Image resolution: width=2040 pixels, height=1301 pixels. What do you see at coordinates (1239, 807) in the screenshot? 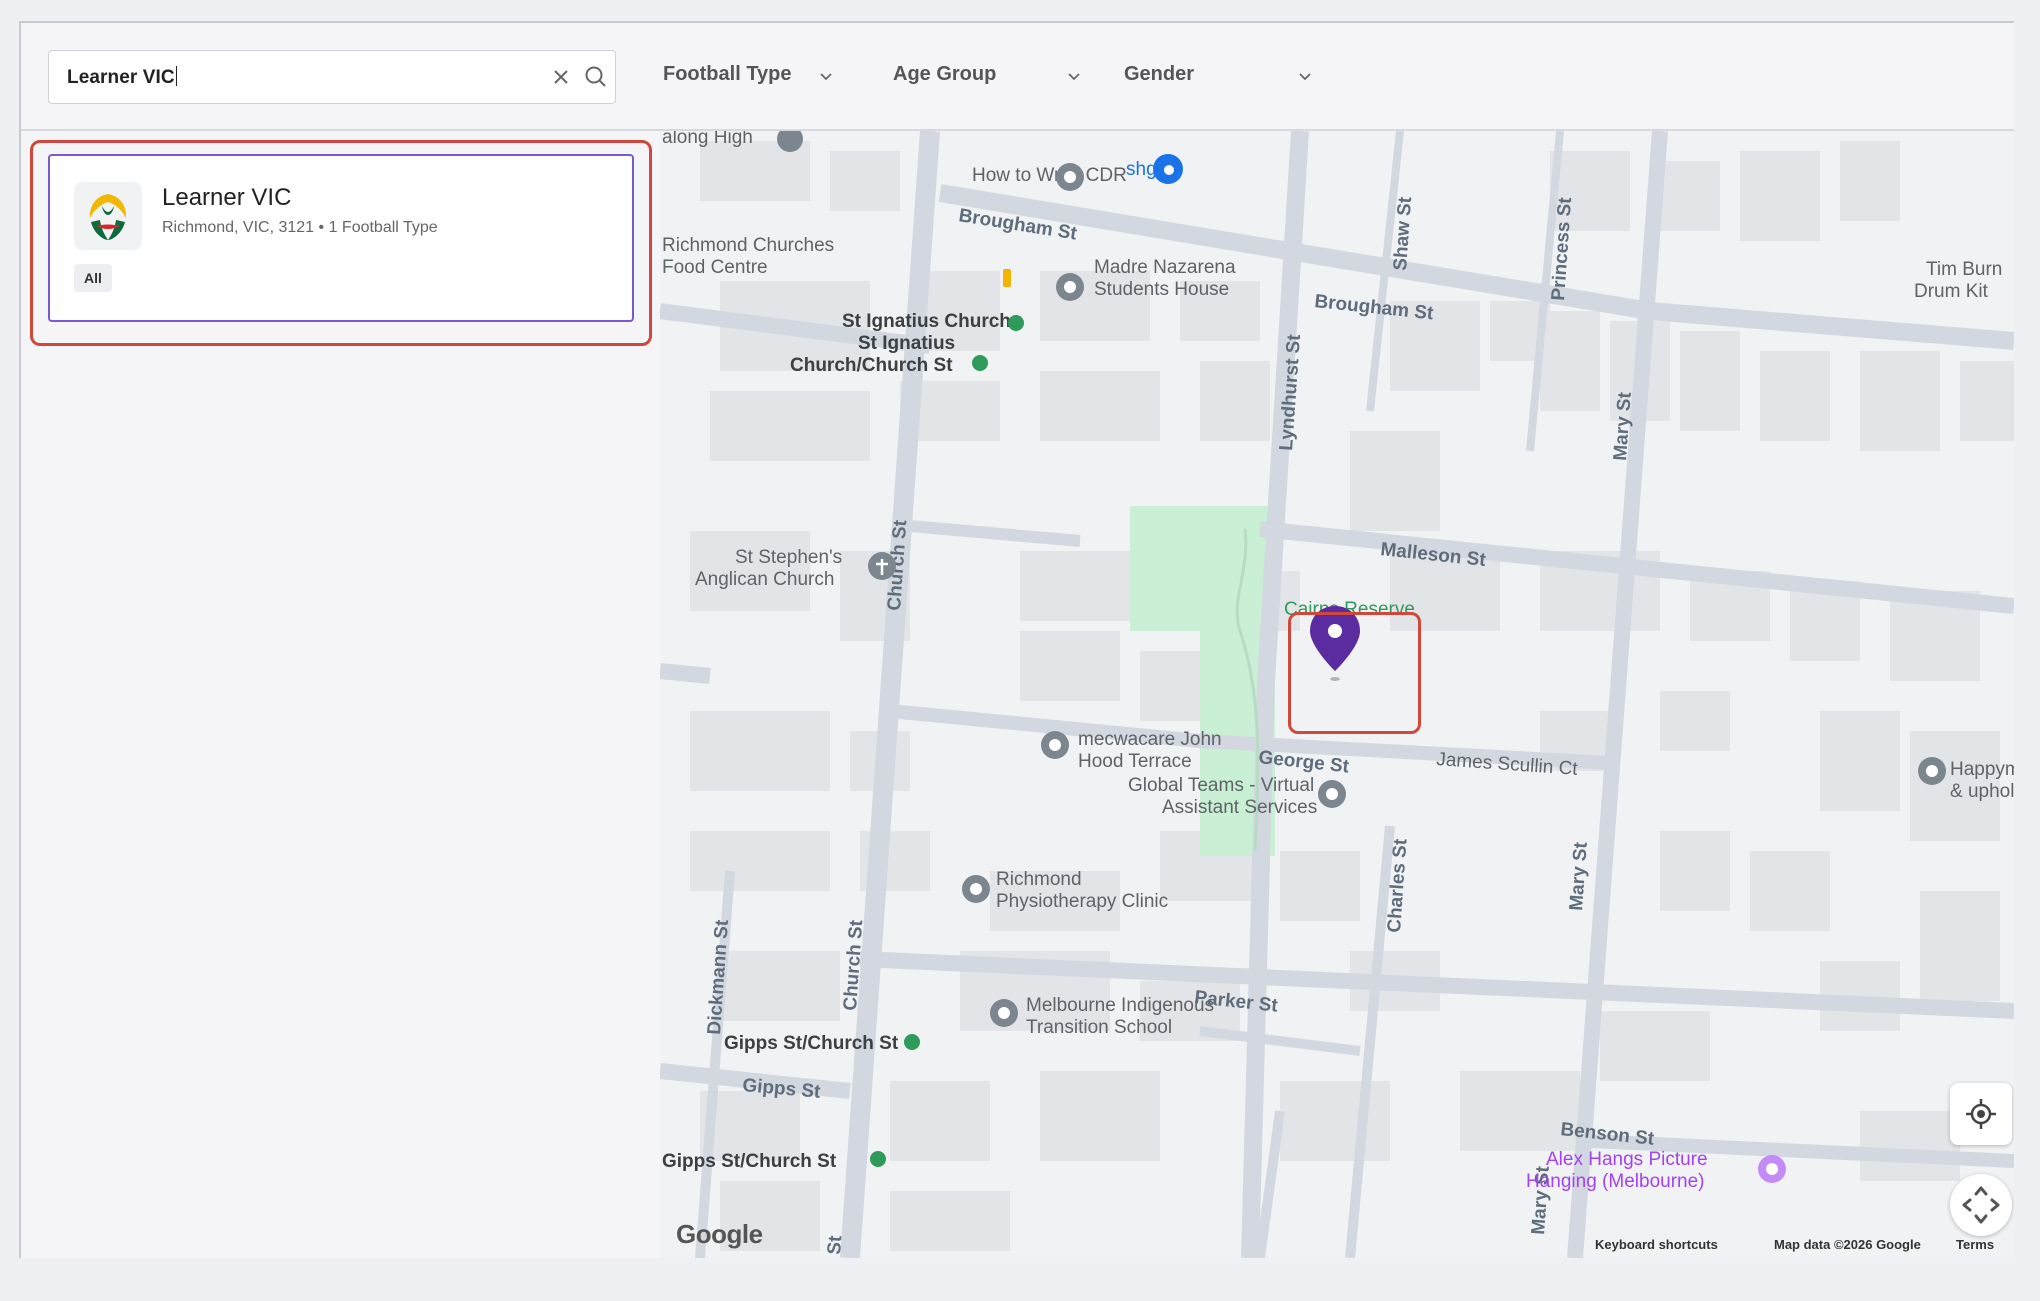
I see `place-label: Assistant Services` at bounding box center [1239, 807].